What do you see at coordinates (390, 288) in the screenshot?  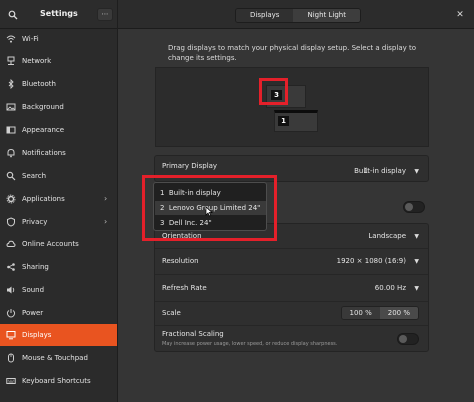 I see `refresh-rate-value: 60.00 Hz` at bounding box center [390, 288].